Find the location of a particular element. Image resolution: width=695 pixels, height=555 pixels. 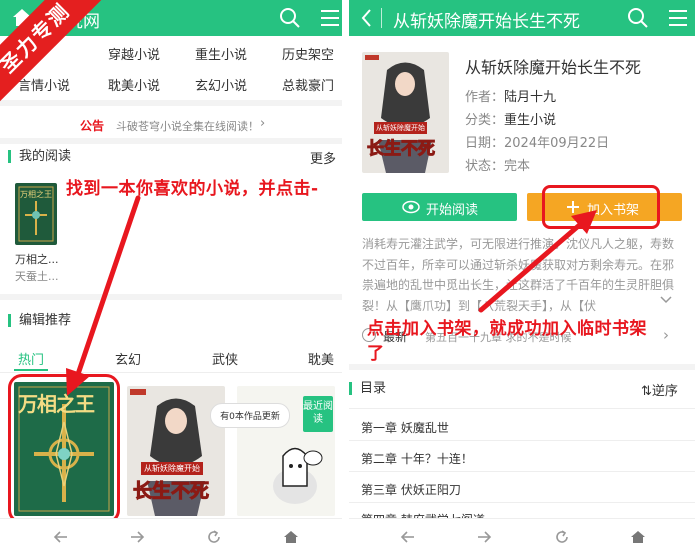

chapter-item: 第二章 十年？十连！ is located at coordinates (417, 458).